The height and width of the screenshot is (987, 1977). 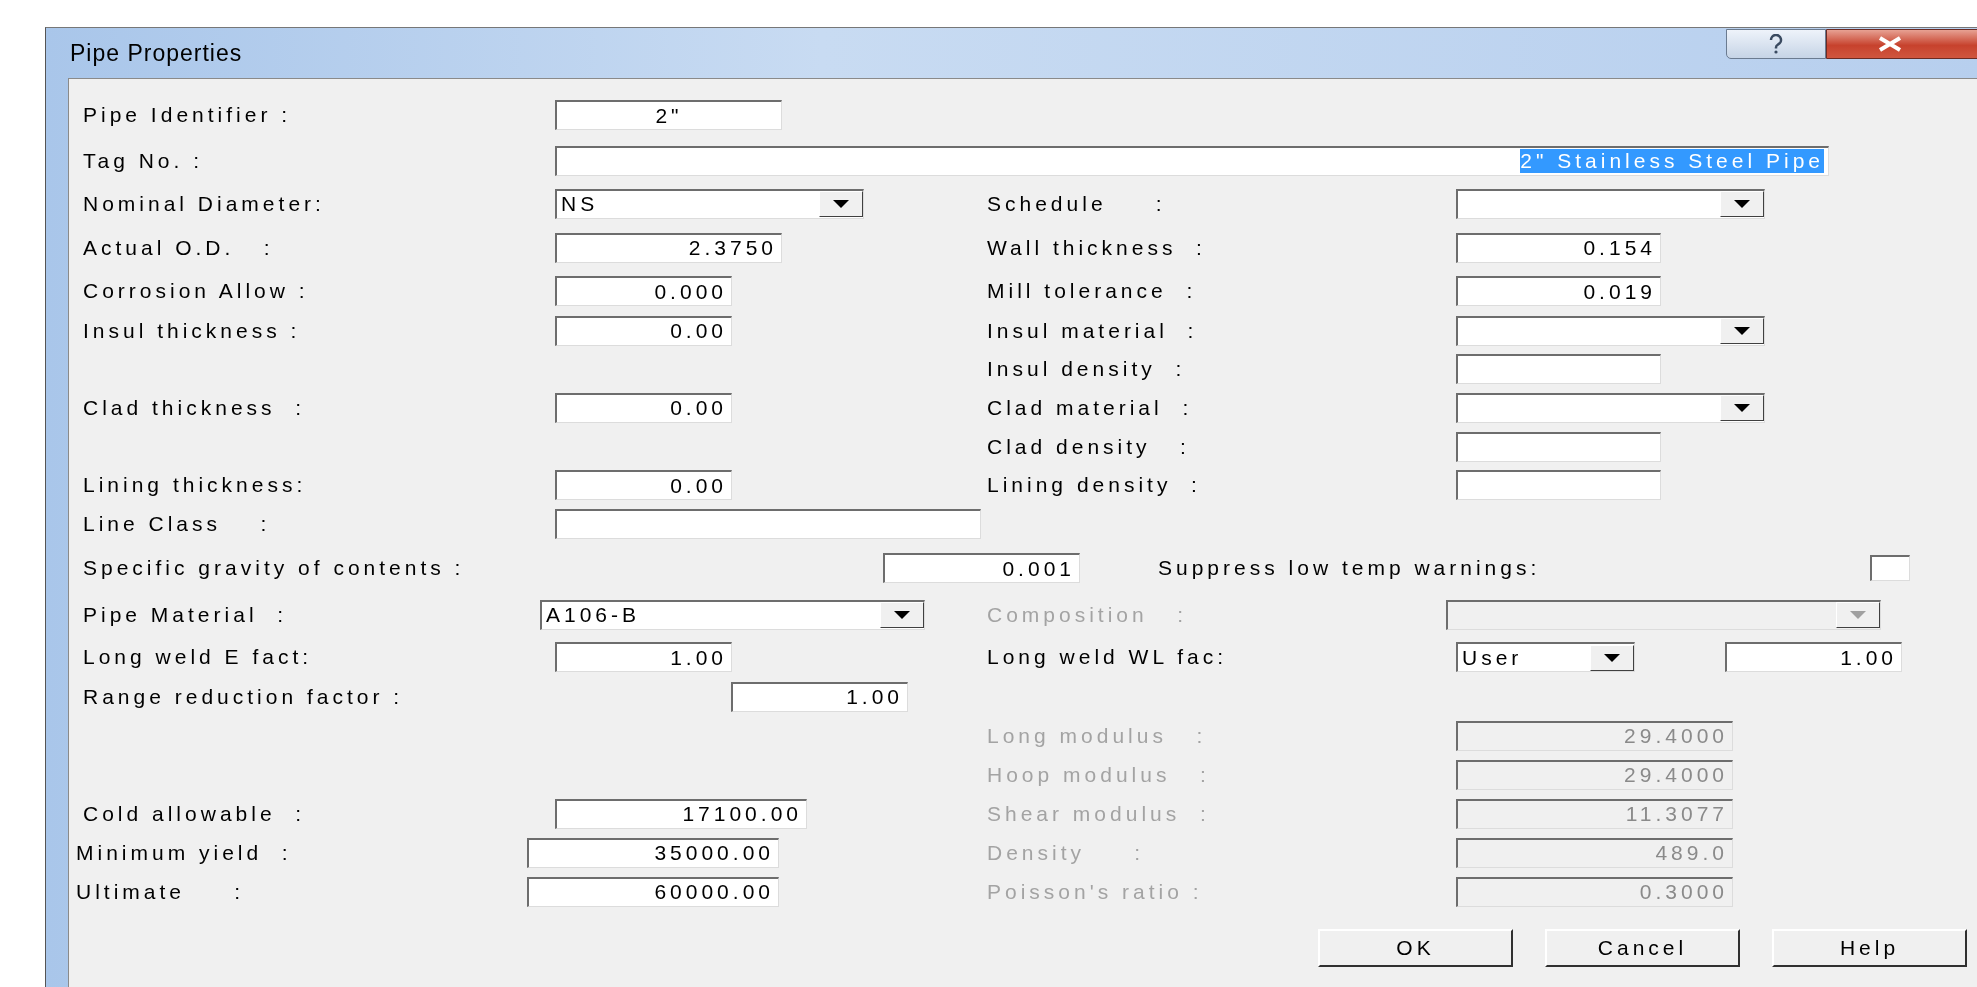 I want to click on field-label: Clad density :, so click(x=1089, y=446).